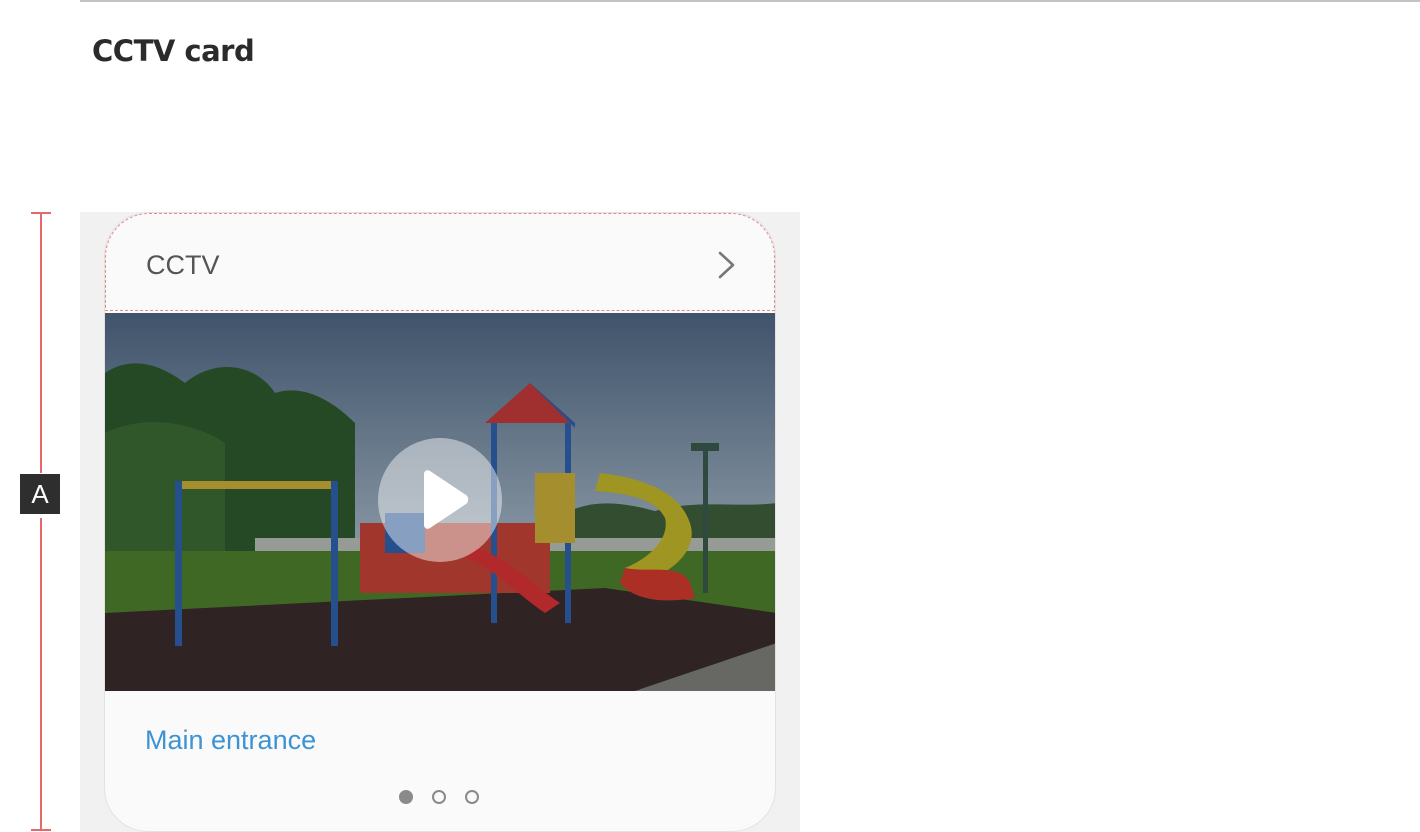  Describe the element at coordinates (440, 262) in the screenshot. I see `card-header: CCTV` at that location.